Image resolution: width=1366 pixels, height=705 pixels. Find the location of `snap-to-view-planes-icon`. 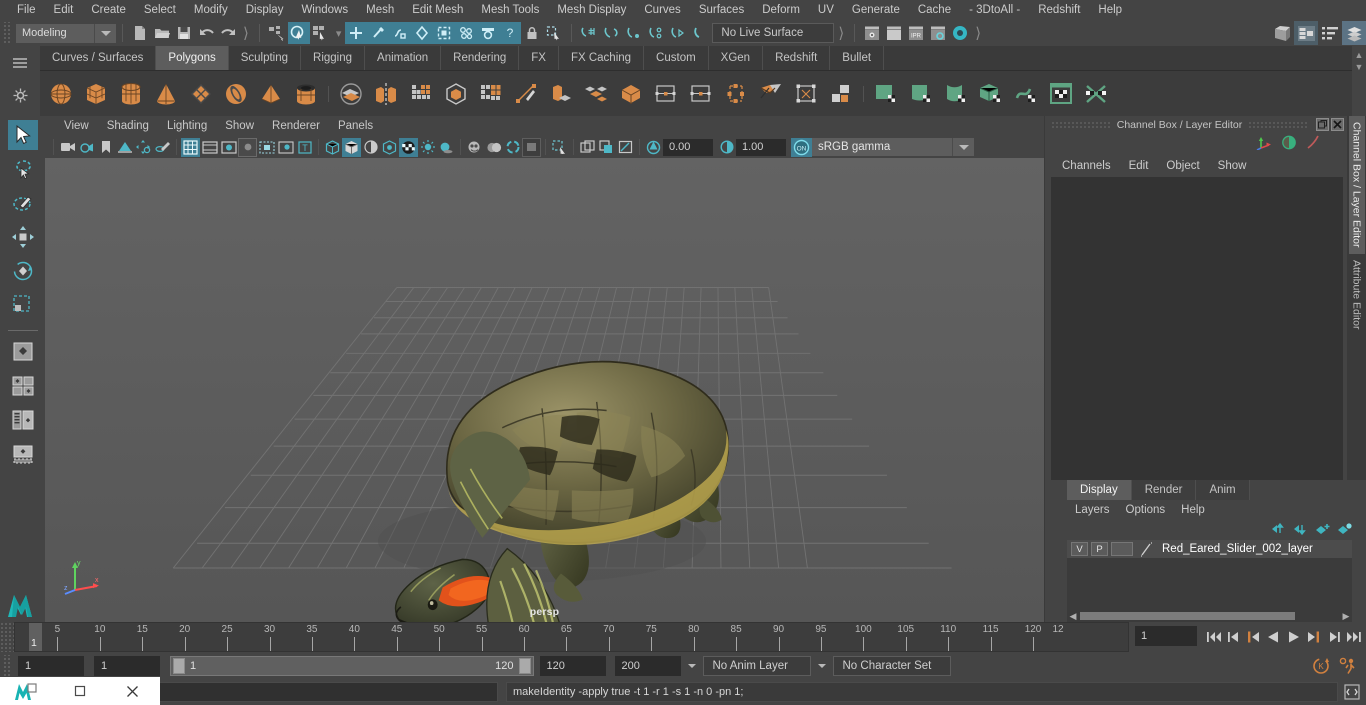

snap-to-view-planes-icon is located at coordinates (677, 33).